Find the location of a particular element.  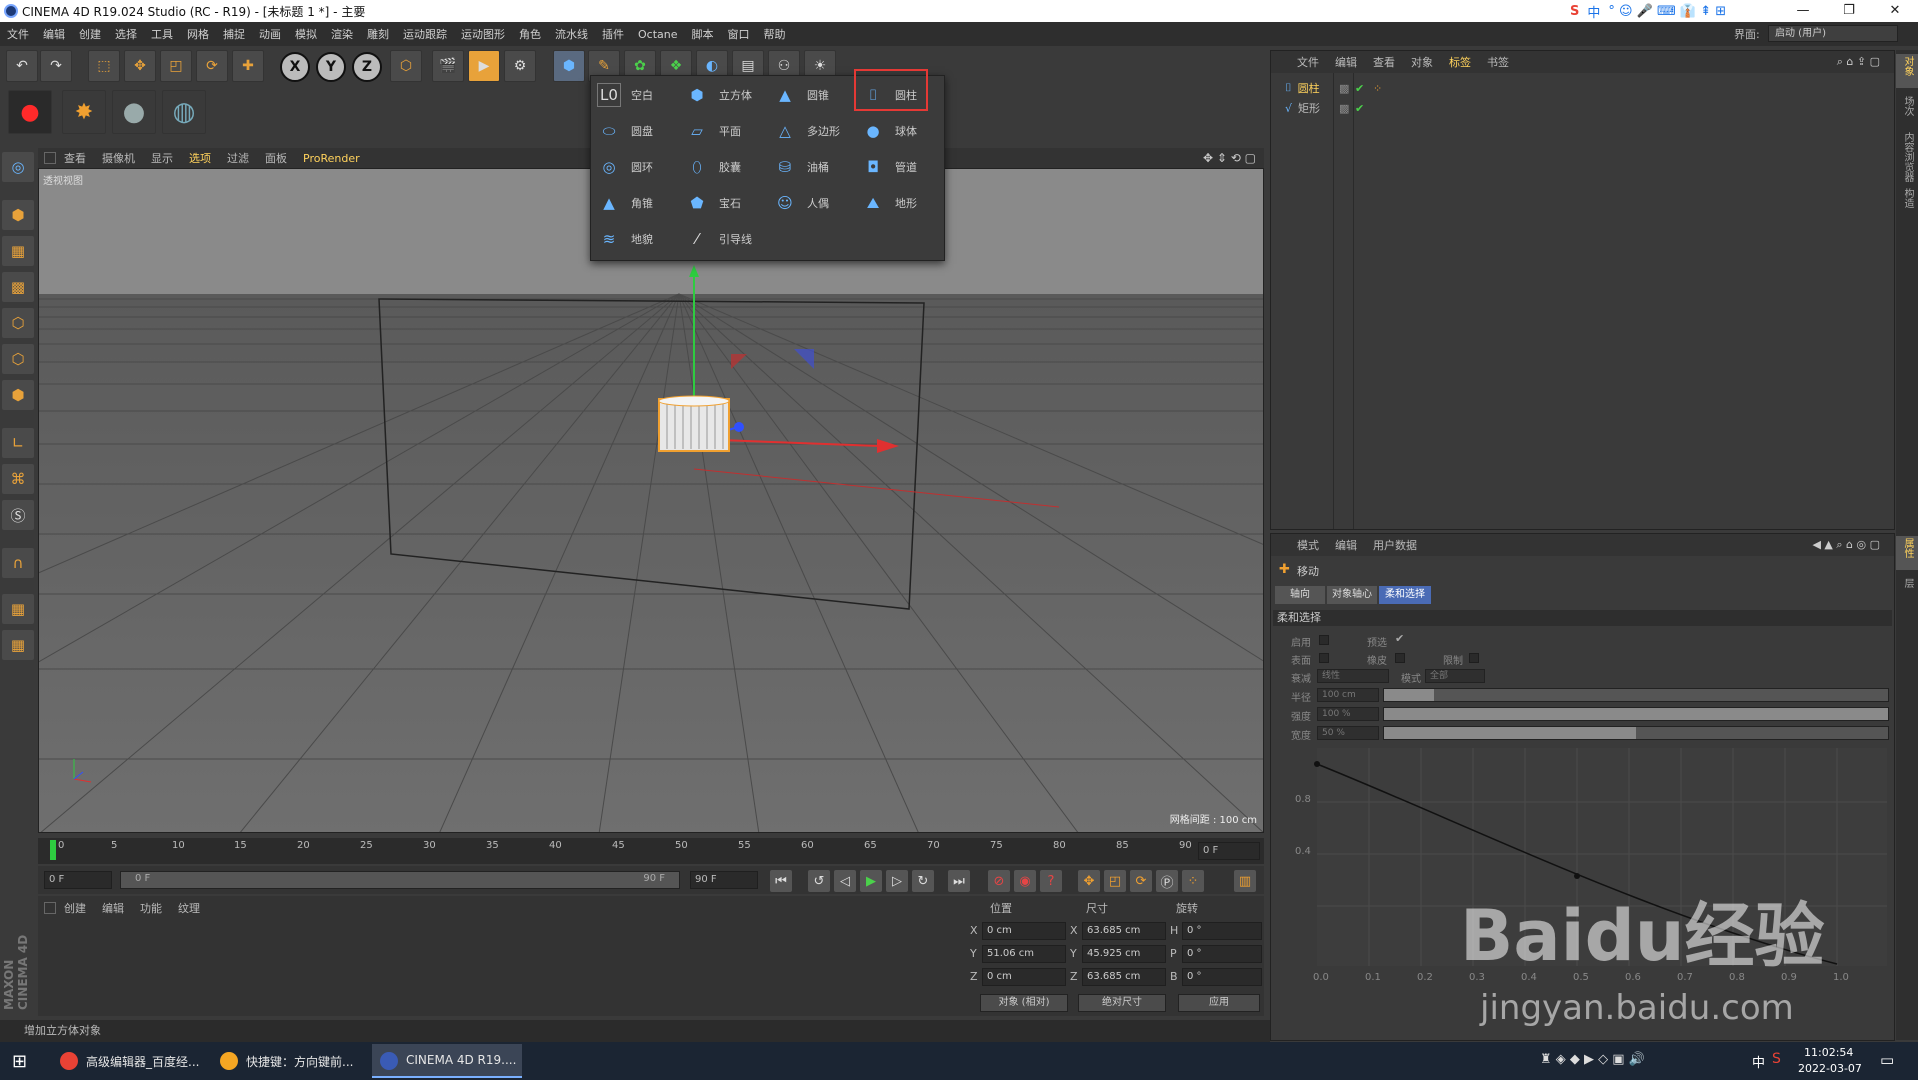

menu-file: 文件 is located at coordinates (18, 34).